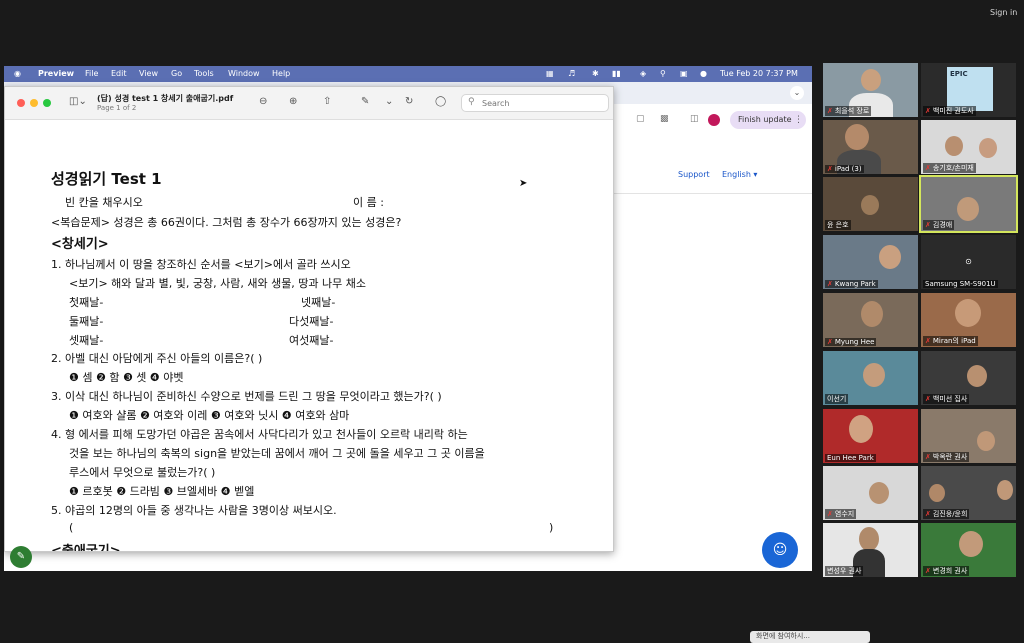  What do you see at coordinates (739, 174) in the screenshot?
I see `language-select: English ▾` at bounding box center [739, 174].